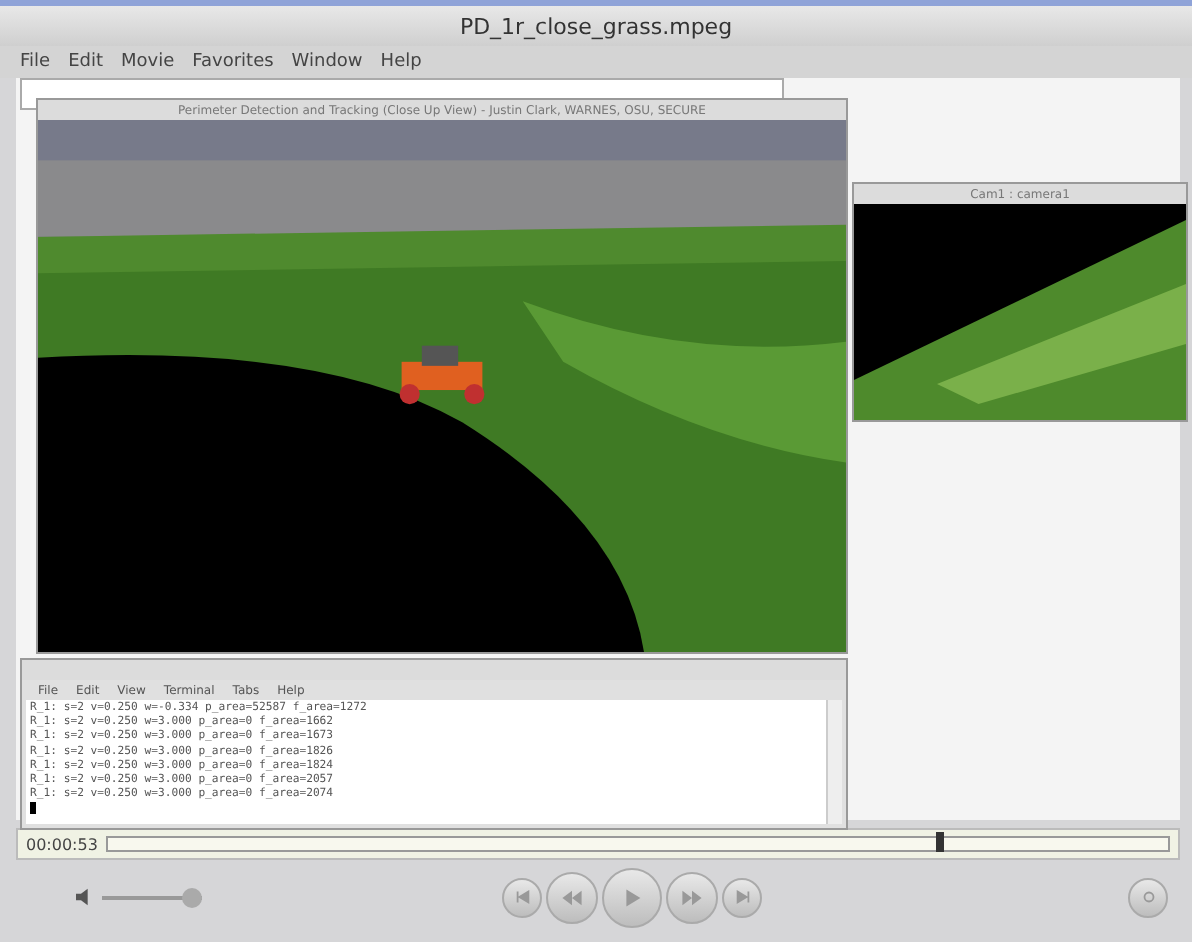 The width and height of the screenshot is (1192, 942). What do you see at coordinates (233, 62) in the screenshot?
I see `menu-item: Favorites` at bounding box center [233, 62].